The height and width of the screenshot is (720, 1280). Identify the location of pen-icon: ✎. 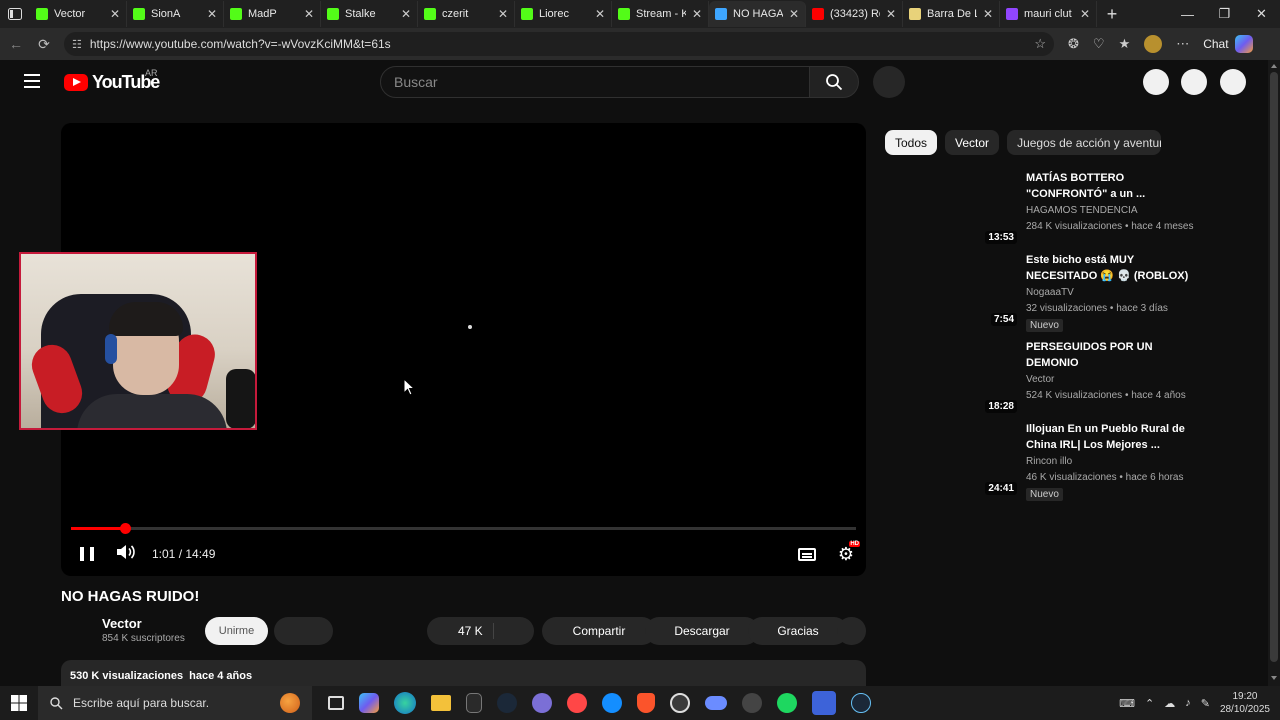
(1205, 703).